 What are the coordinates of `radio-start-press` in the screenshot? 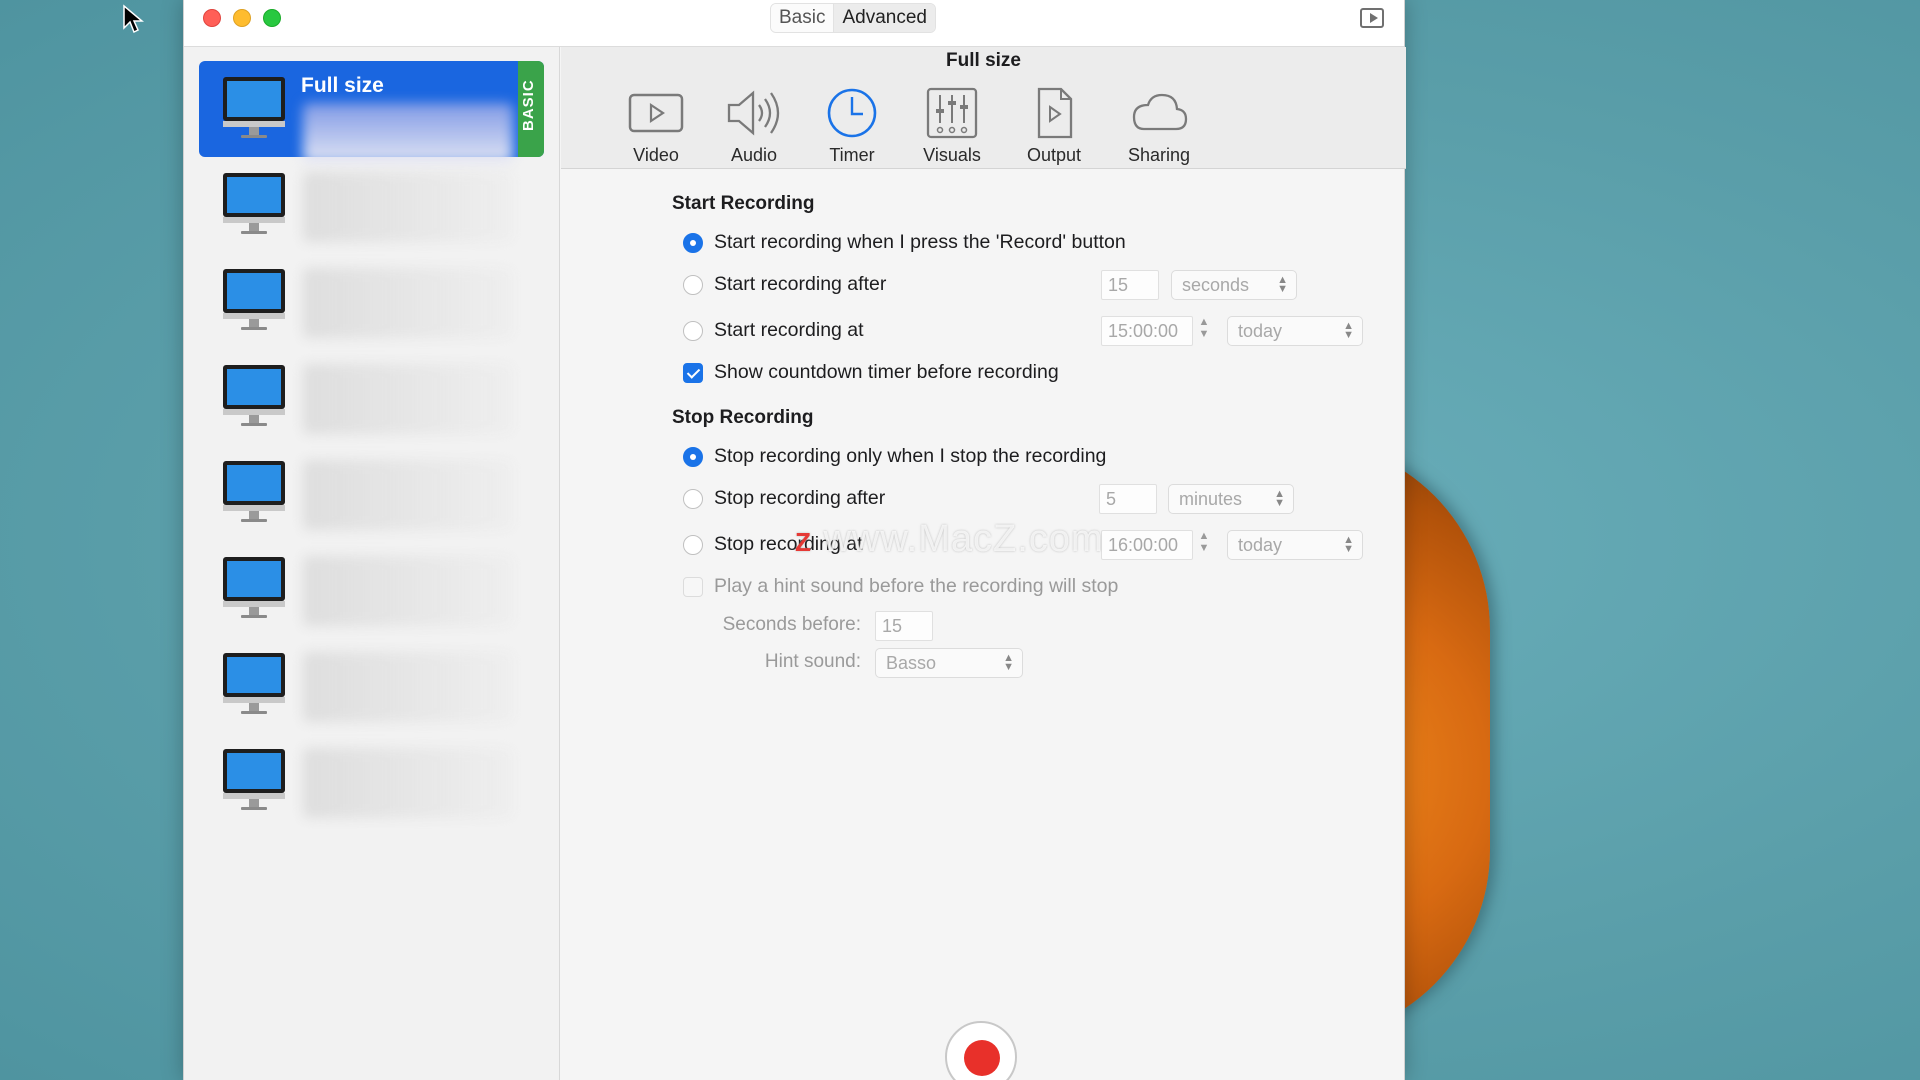 It's located at (693, 242).